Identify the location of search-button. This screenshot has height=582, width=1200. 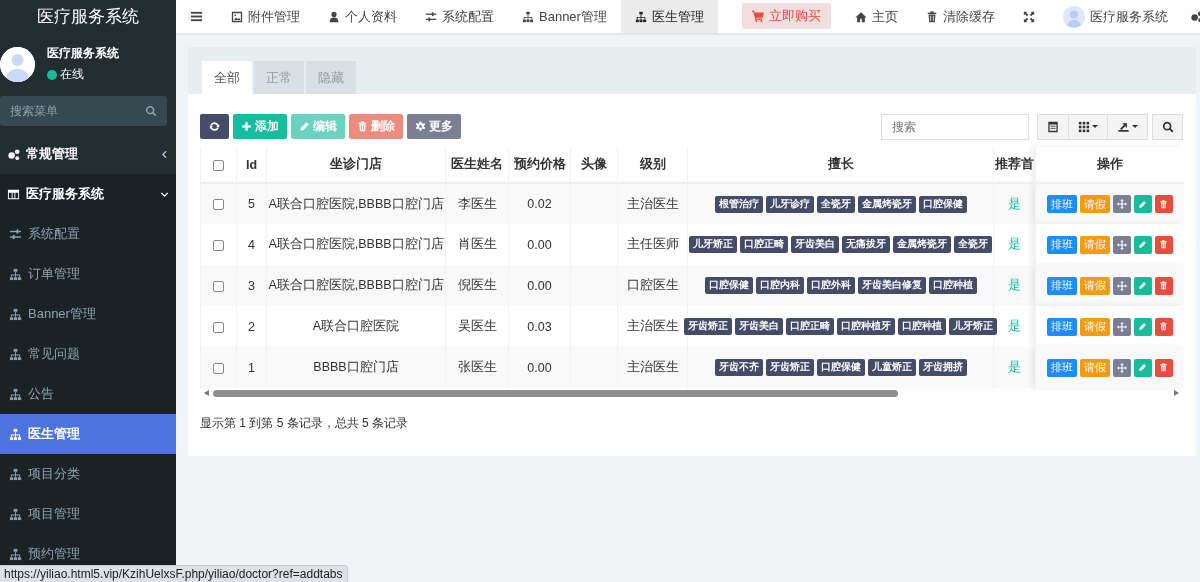
(1167, 126).